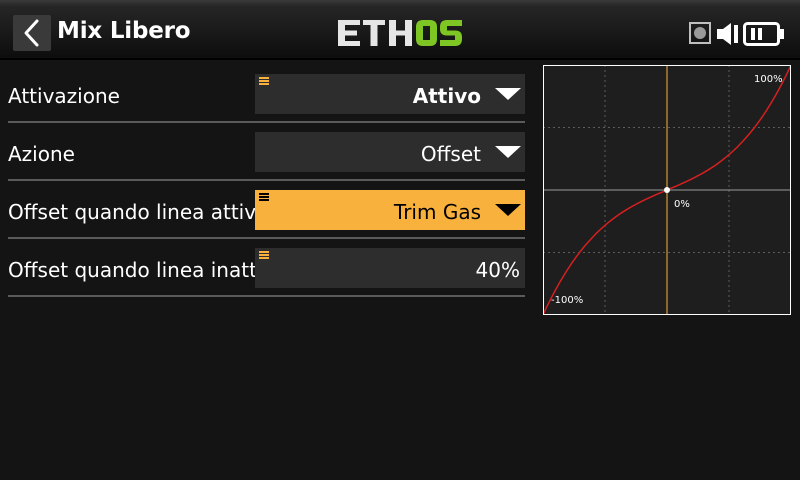 This screenshot has width=800, height=480. I want to click on offset-inactive-input: 40%, so click(390, 268).